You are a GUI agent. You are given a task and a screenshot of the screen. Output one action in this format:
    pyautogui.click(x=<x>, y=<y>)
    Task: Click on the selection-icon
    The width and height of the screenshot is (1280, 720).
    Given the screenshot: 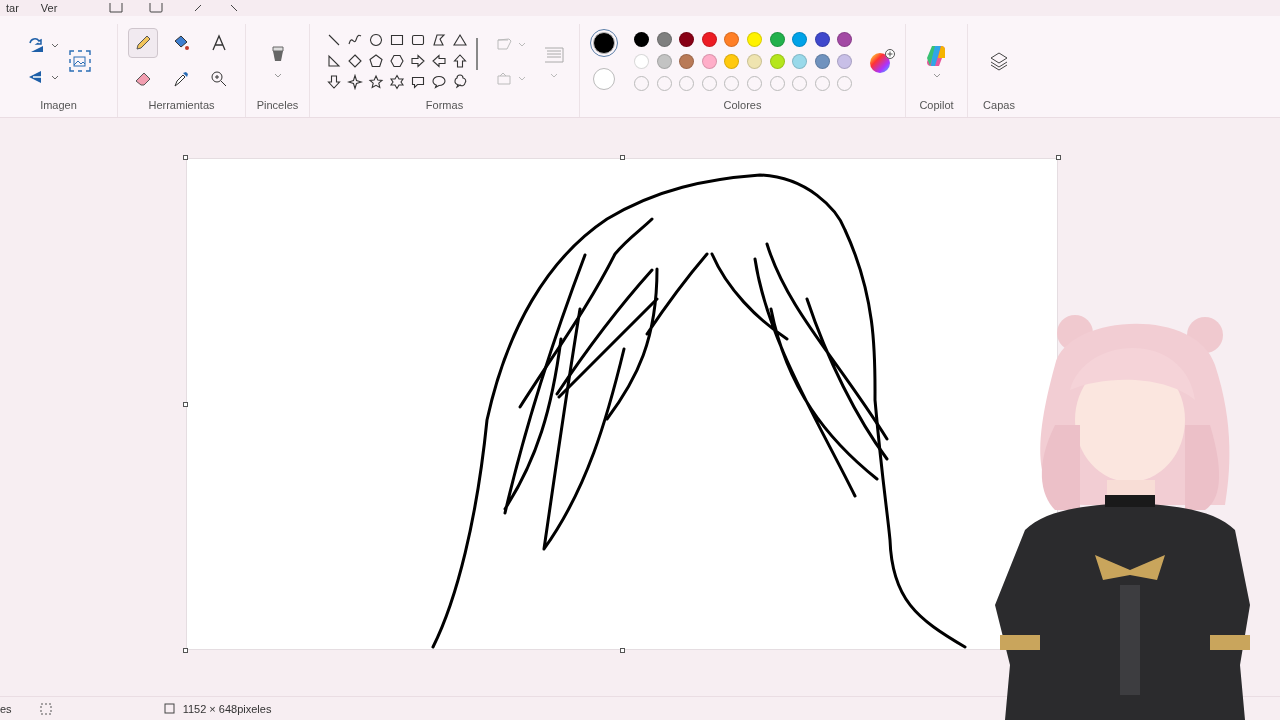 What is the action you would take?
    pyautogui.click(x=45, y=708)
    